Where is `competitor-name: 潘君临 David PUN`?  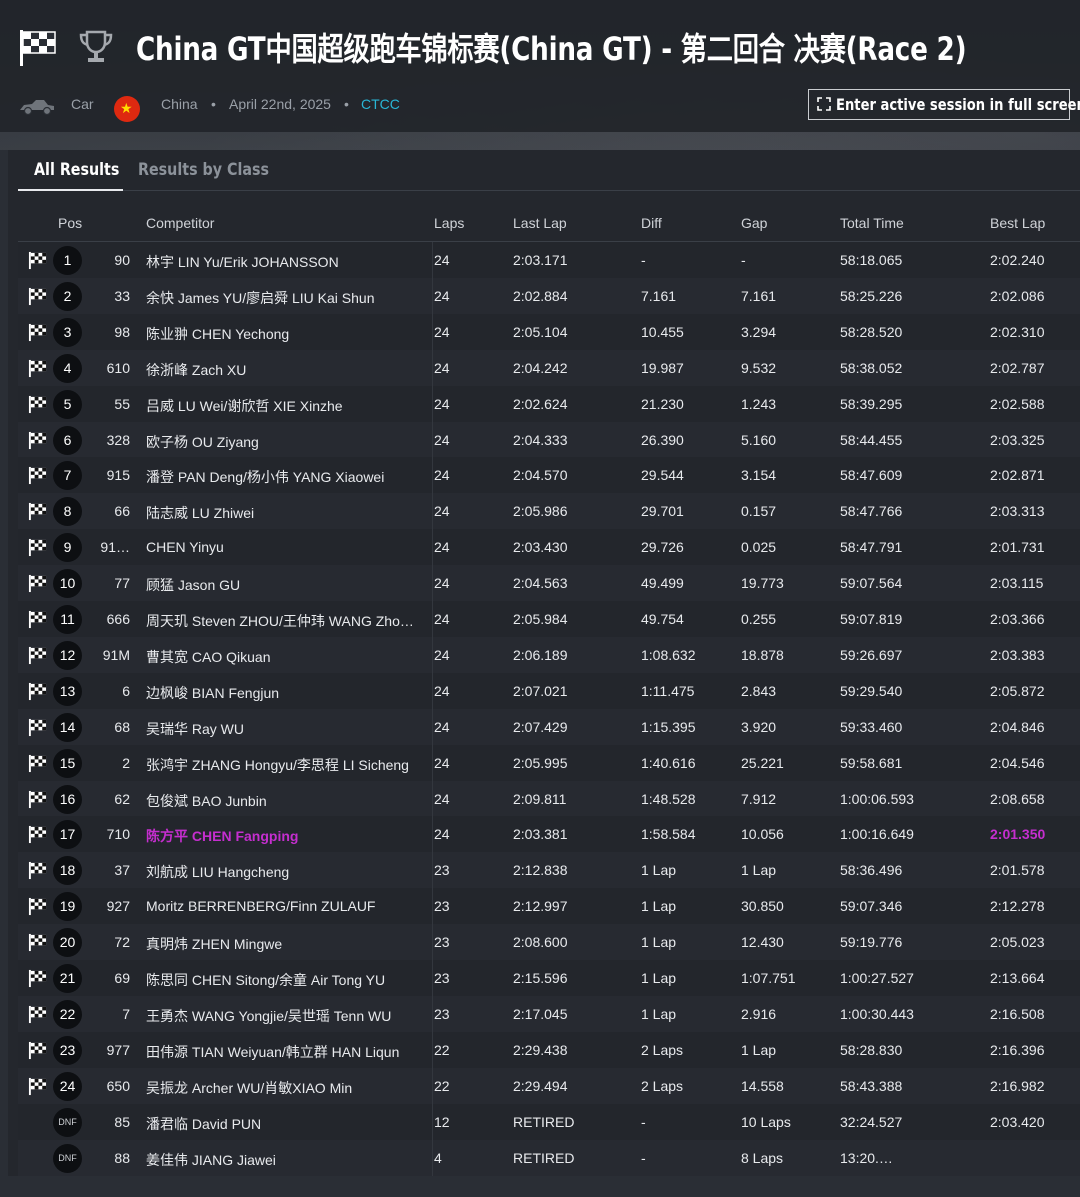
competitor-name: 潘君临 David PUN is located at coordinates (282, 1124).